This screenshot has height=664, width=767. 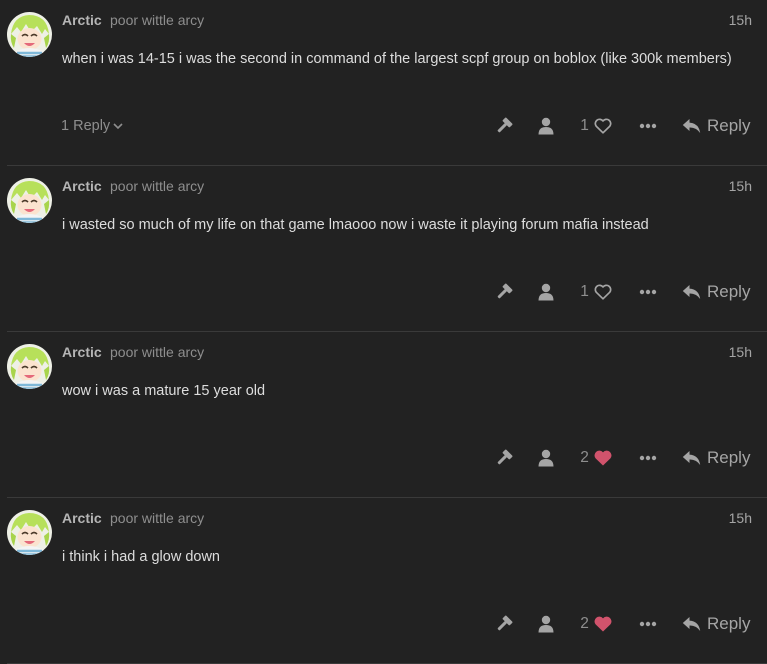 What do you see at coordinates (86, 126) in the screenshot?
I see `replies-label: 1 Reply` at bounding box center [86, 126].